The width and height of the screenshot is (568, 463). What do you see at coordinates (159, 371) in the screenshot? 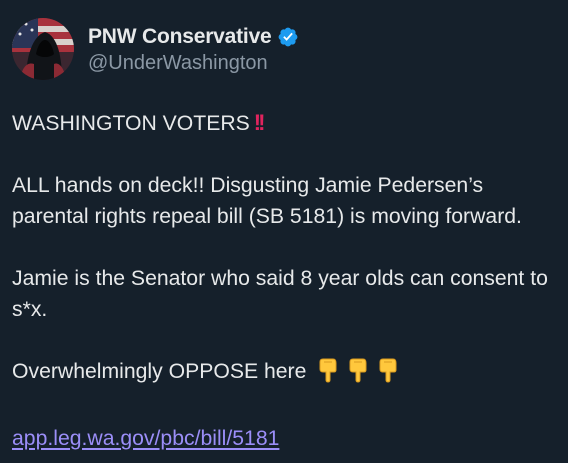
I see `paragraph-3: Overwhelmingly OPPOSE here` at bounding box center [159, 371].